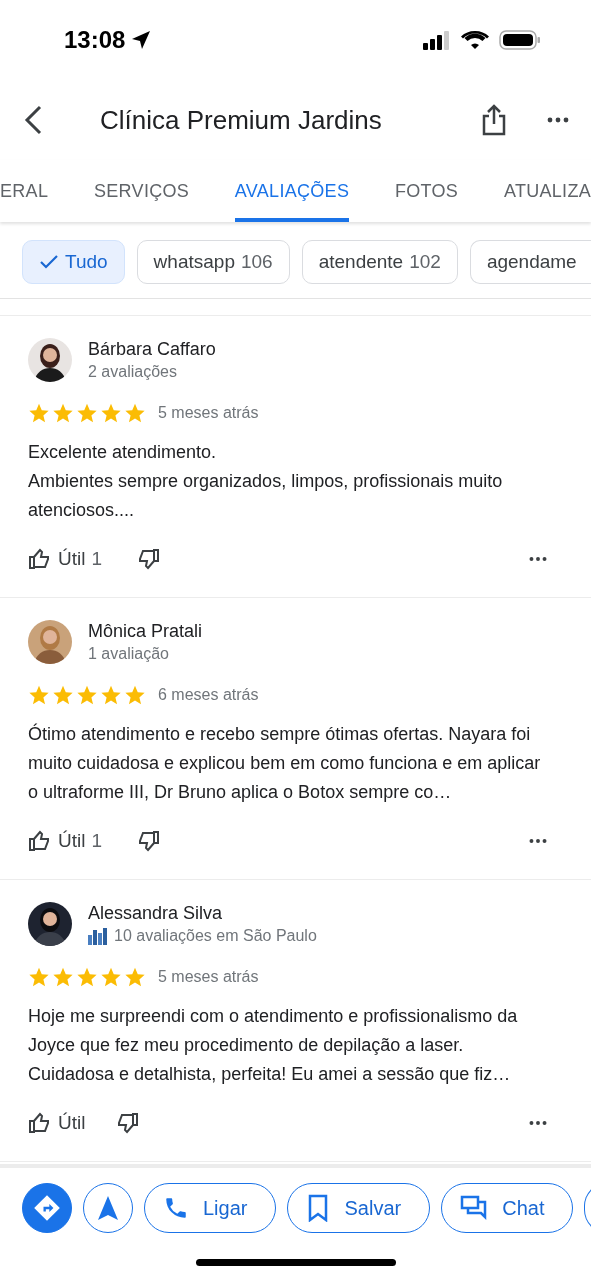 The height and width of the screenshot is (1280, 591). Describe the element at coordinates (176, 1208) in the screenshot. I see `phone-icon` at that location.